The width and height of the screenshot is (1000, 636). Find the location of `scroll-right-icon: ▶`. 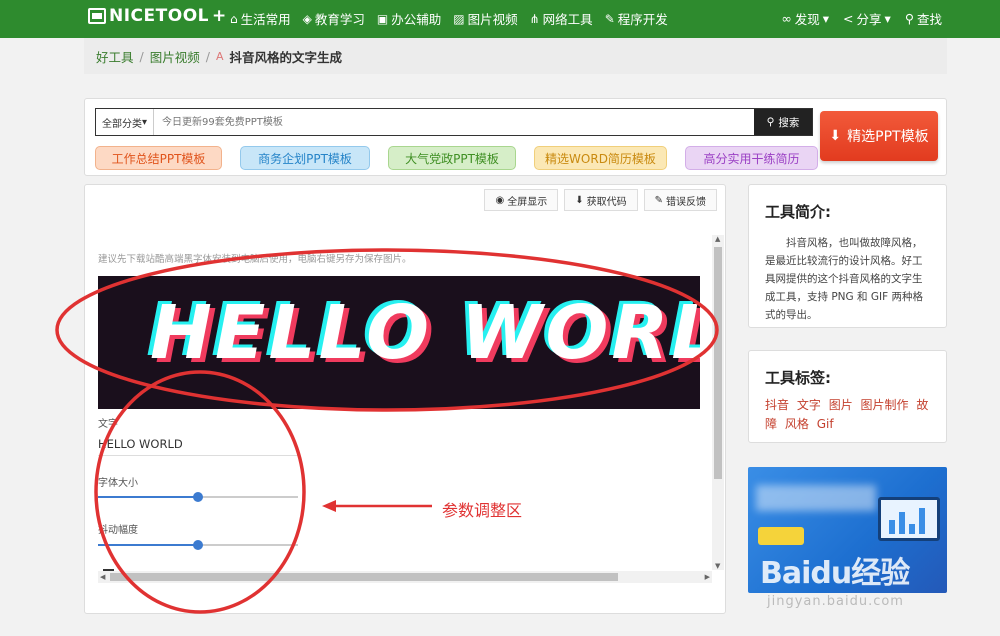

scroll-right-icon: ▶ is located at coordinates (707, 577).